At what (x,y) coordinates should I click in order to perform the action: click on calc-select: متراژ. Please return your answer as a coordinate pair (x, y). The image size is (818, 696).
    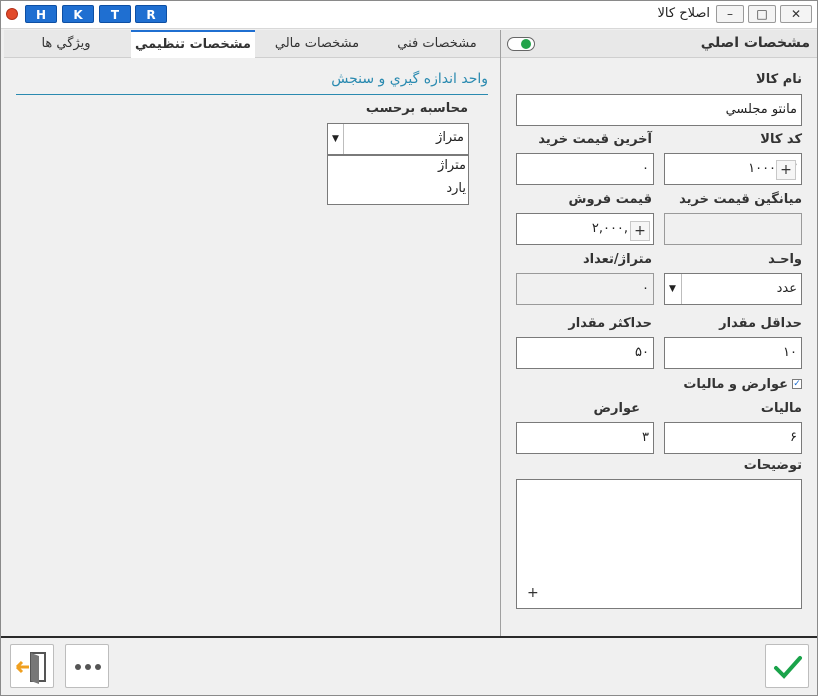
    Looking at the image, I should click on (398, 139).